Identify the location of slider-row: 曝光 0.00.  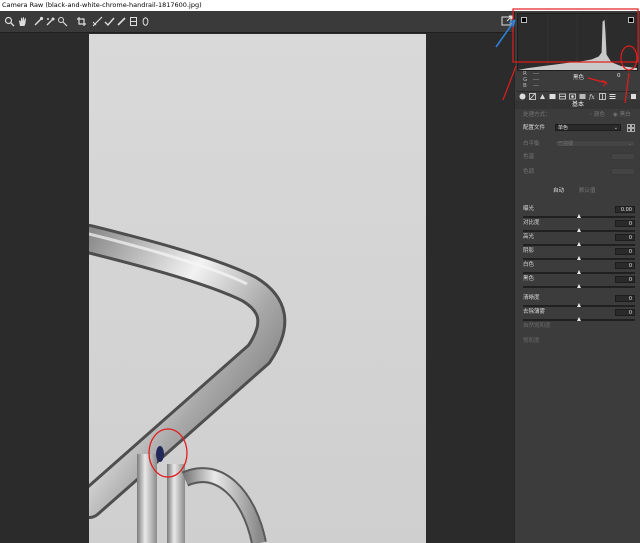
(579, 213).